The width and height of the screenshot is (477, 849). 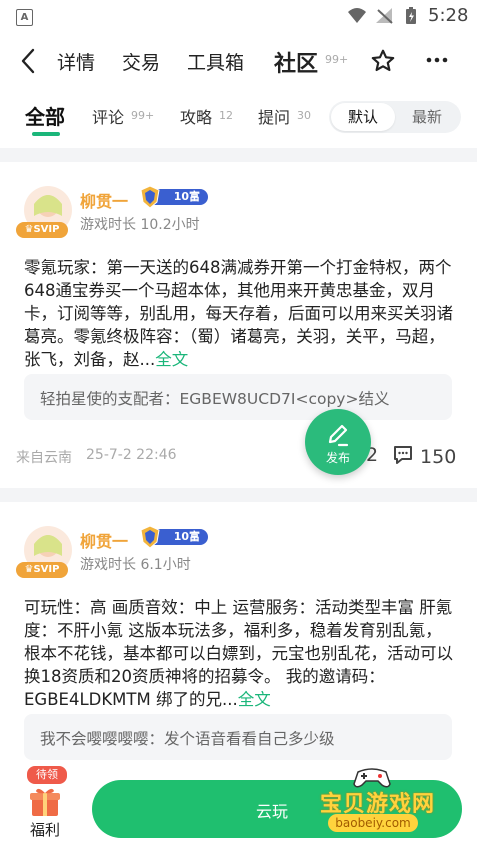 I want to click on watermark-url: baobeiy.com, so click(x=373, y=823).